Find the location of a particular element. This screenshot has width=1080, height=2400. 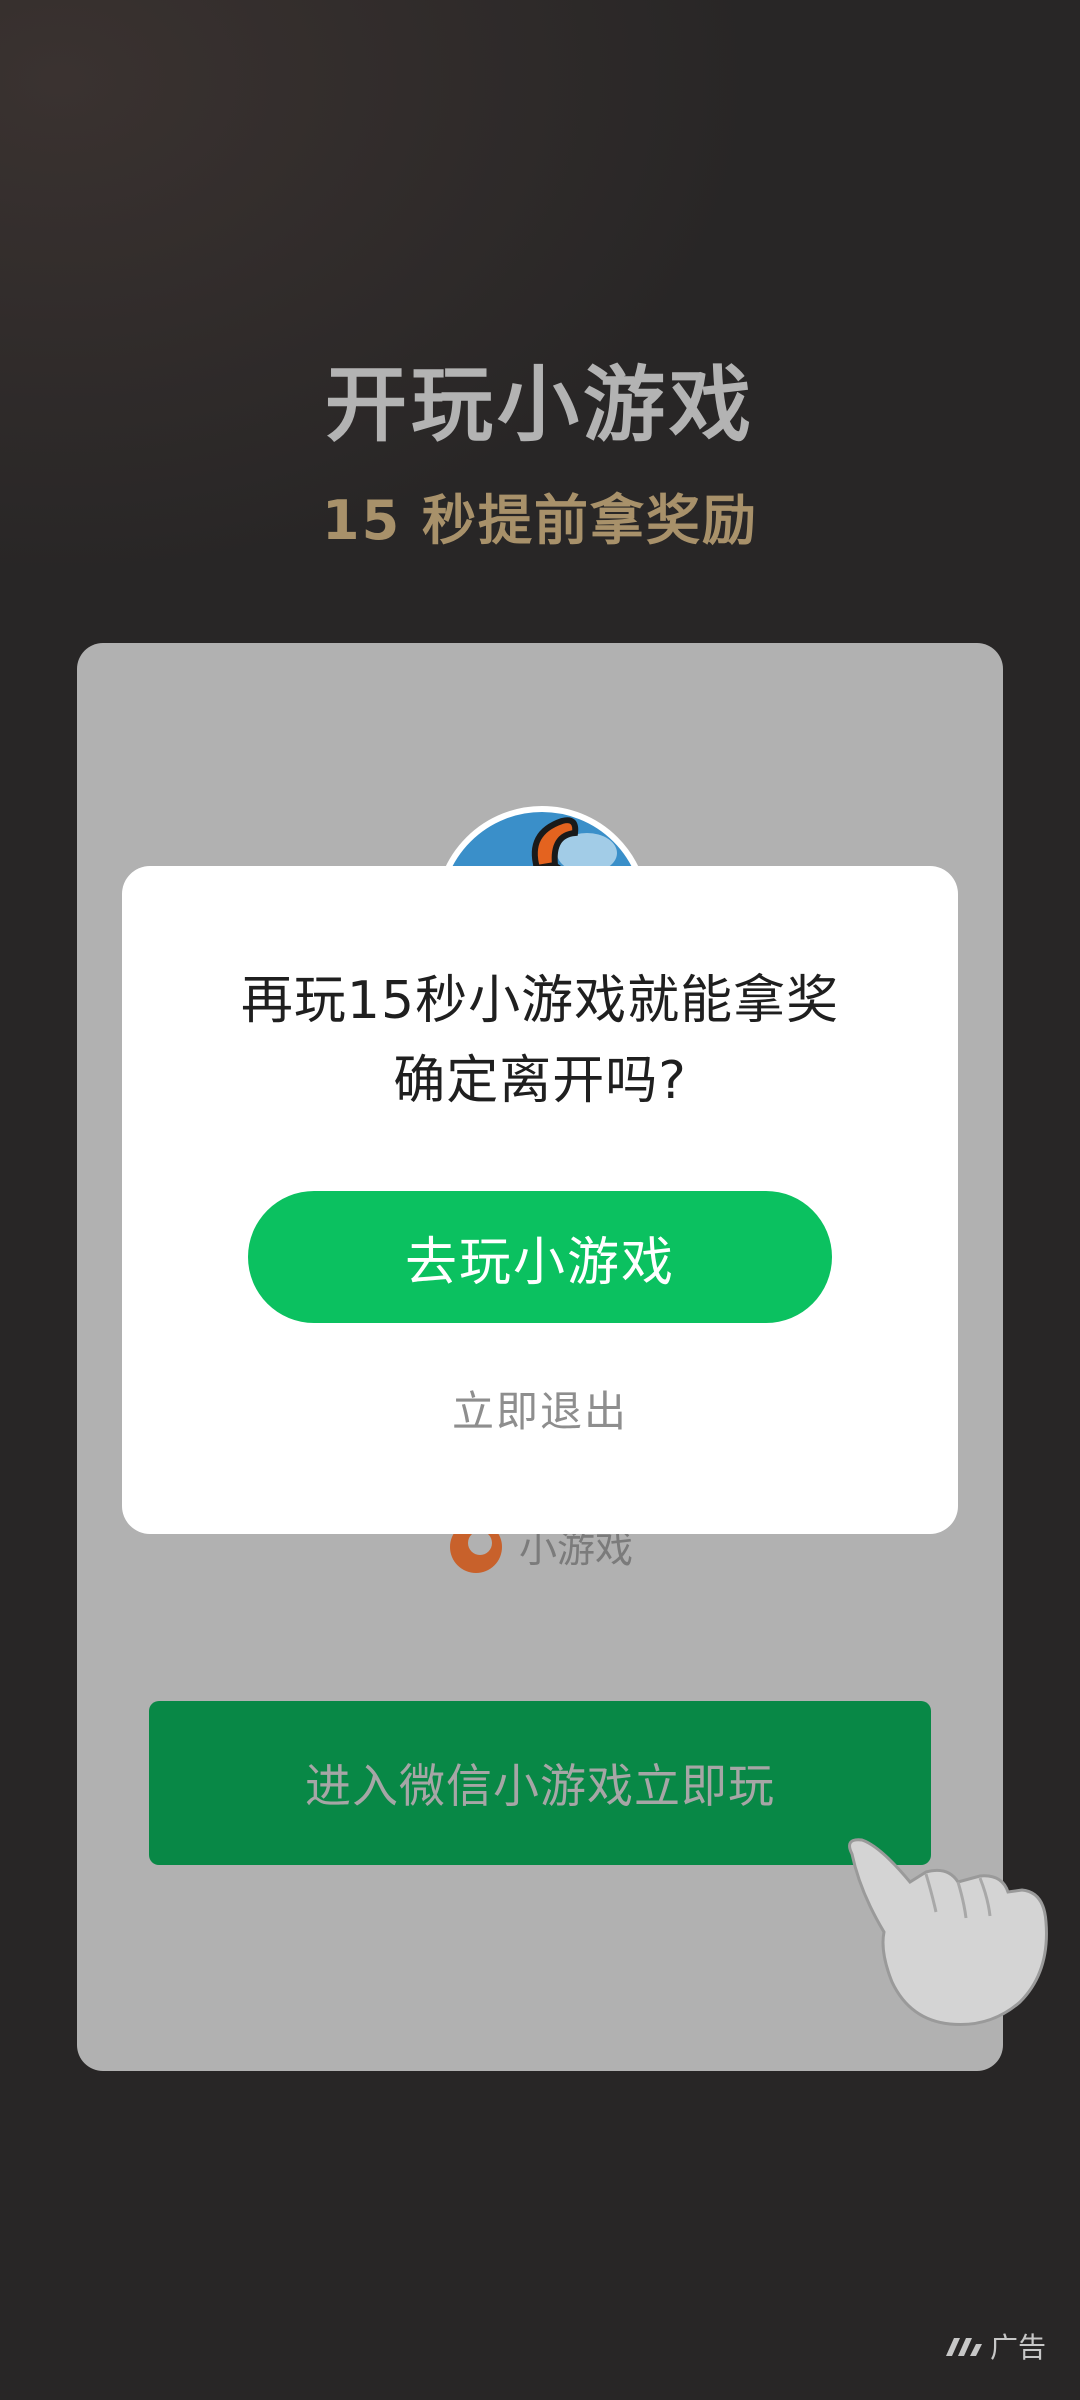

ad-logo-icon is located at coordinates (963, 2347).